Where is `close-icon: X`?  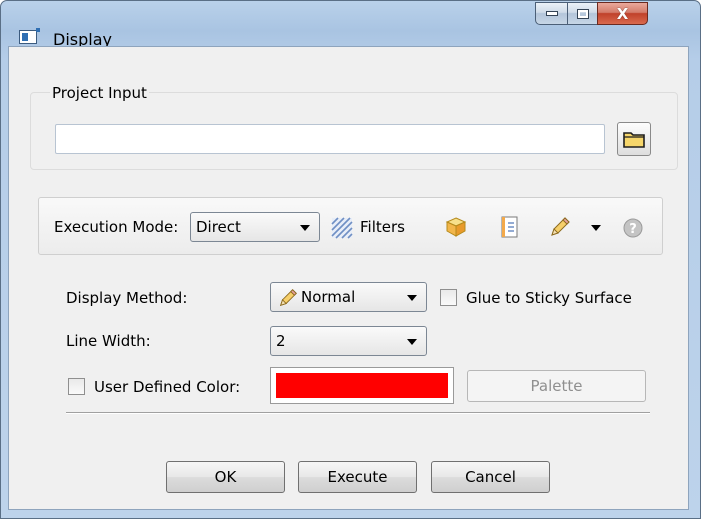
close-icon: X is located at coordinates (622, 13).